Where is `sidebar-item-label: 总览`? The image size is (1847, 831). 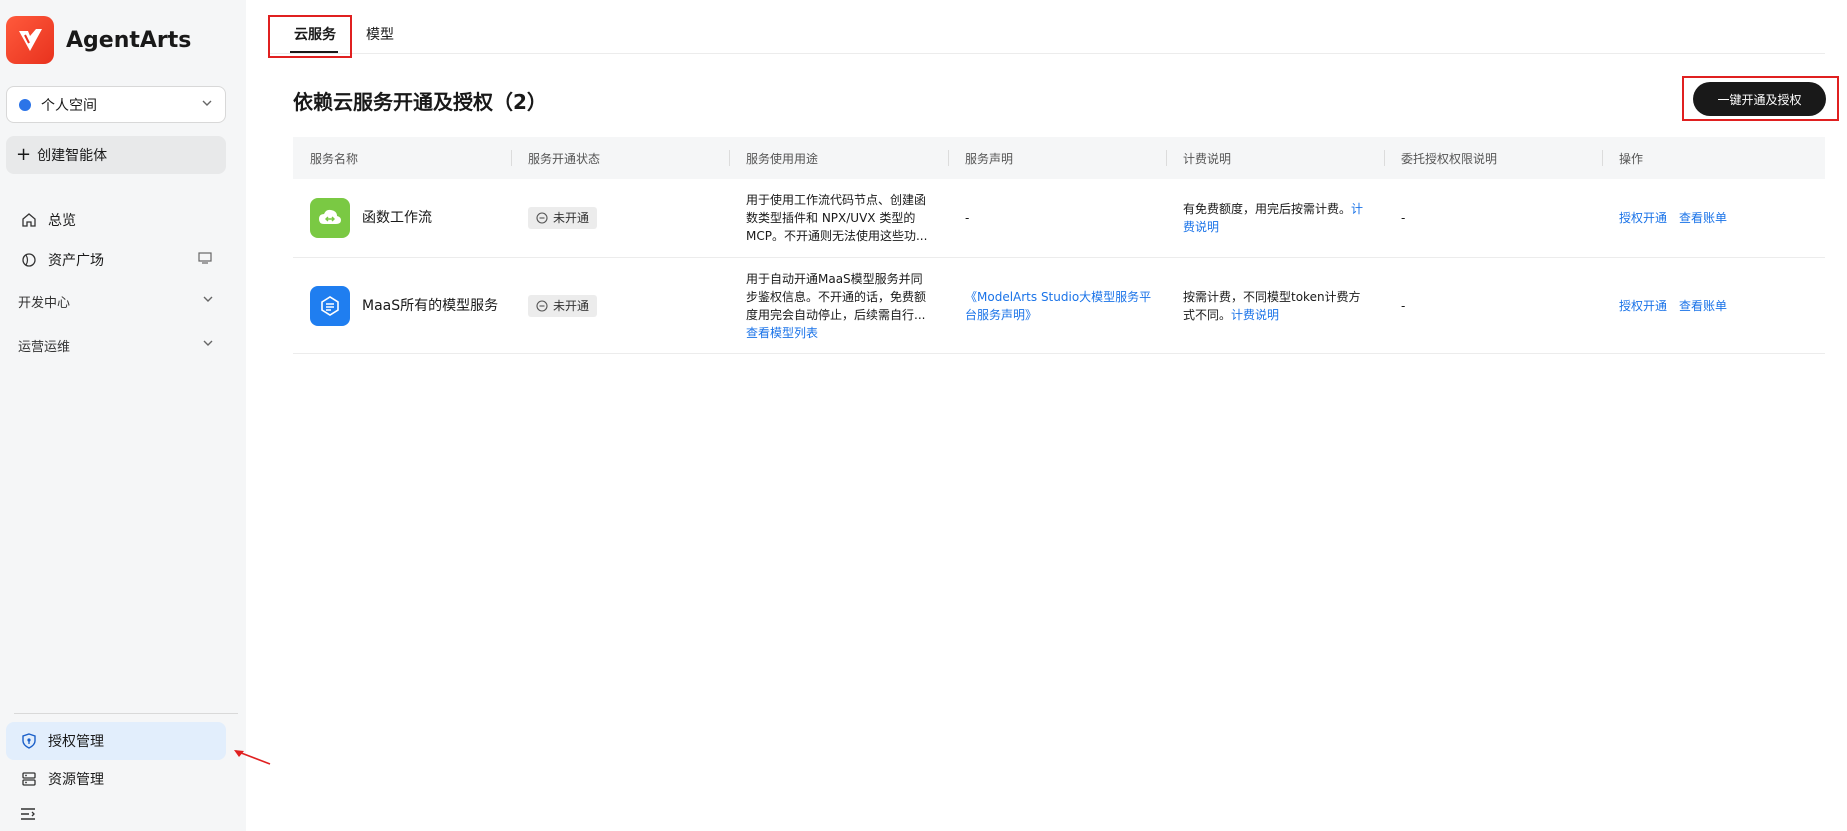
sidebar-item-label: 总览 is located at coordinates (62, 221).